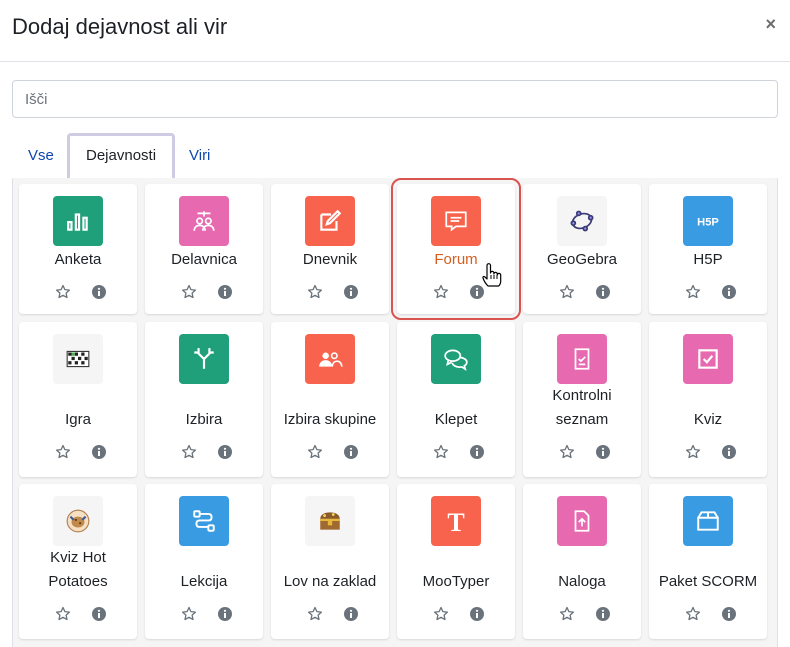  What do you see at coordinates (395, 156) in the screenshot?
I see `activity-tabs: Vse Dejavnosti Viri` at bounding box center [395, 156].